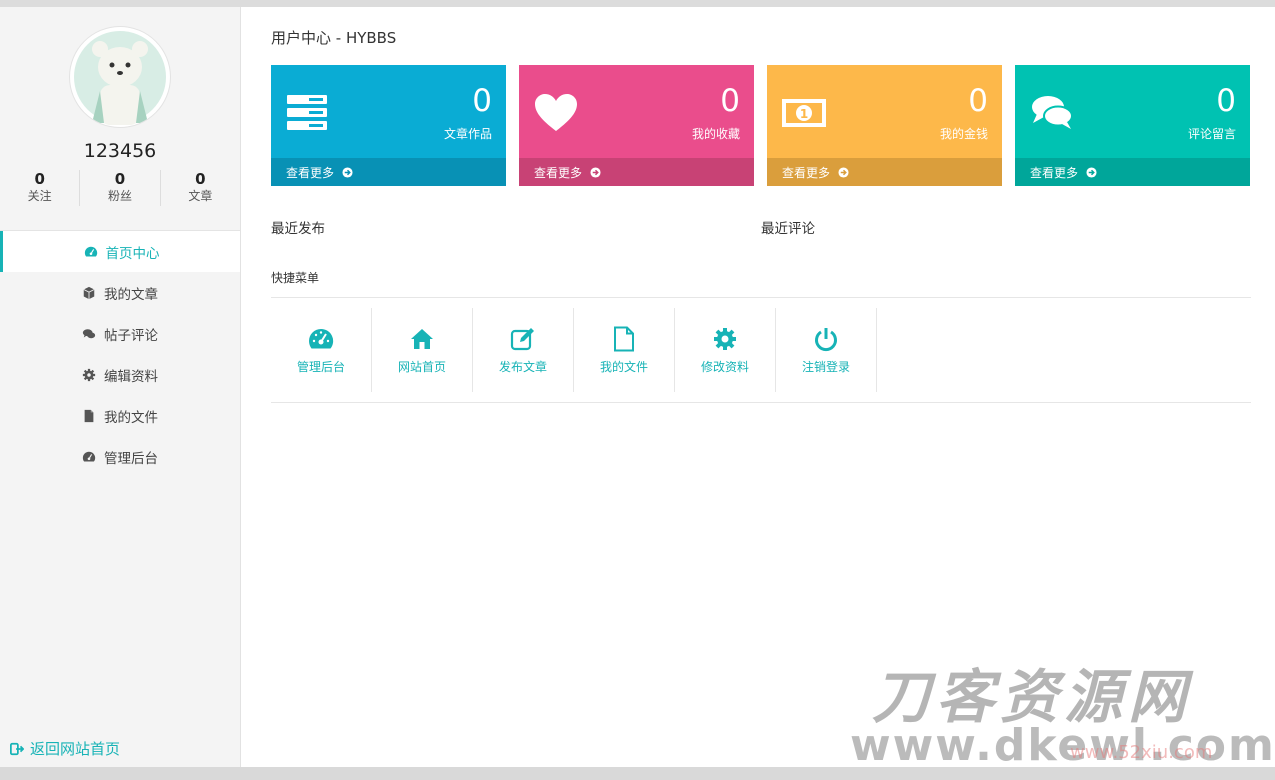 The width and height of the screenshot is (1275, 780). I want to click on sidebar-item-home-center: 首页中心, so click(120, 251).